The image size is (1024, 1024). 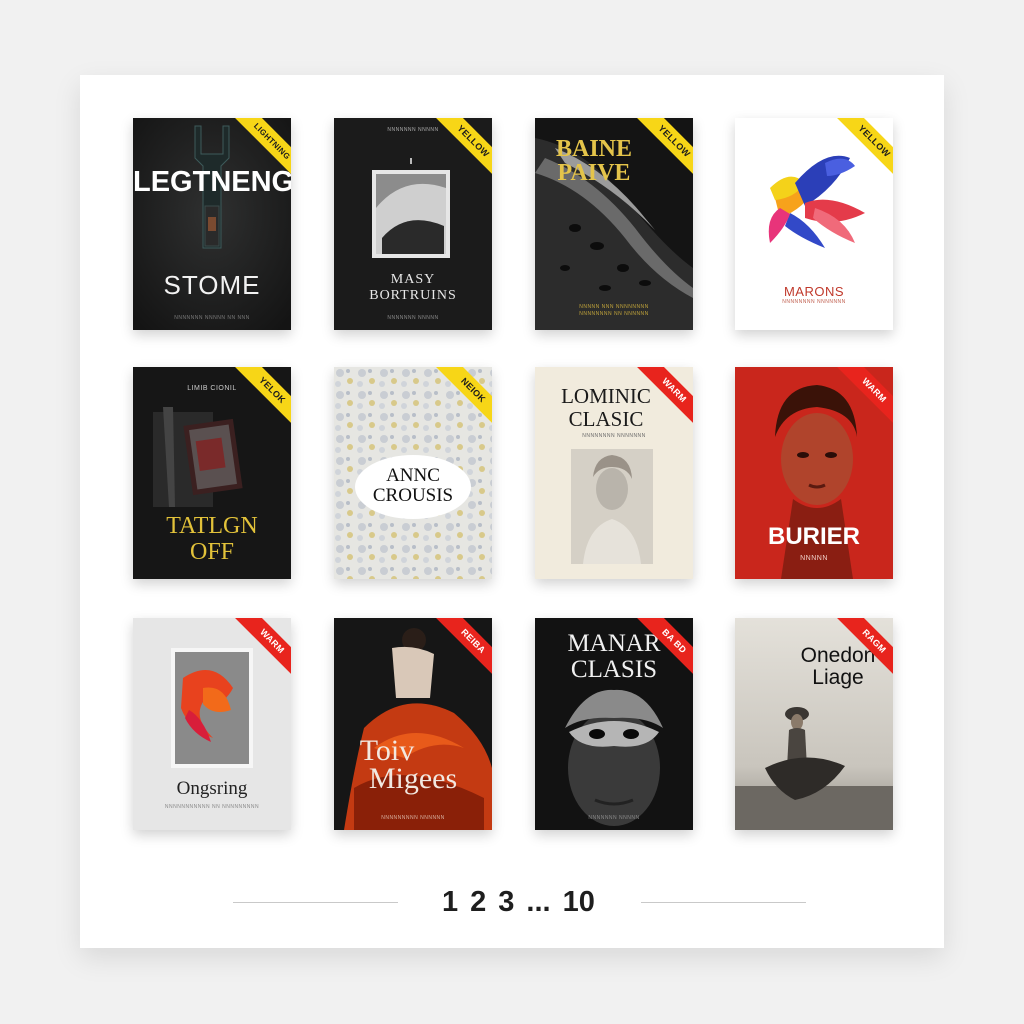 I want to click on badge-ribbon: BA BD, so click(x=664, y=647).